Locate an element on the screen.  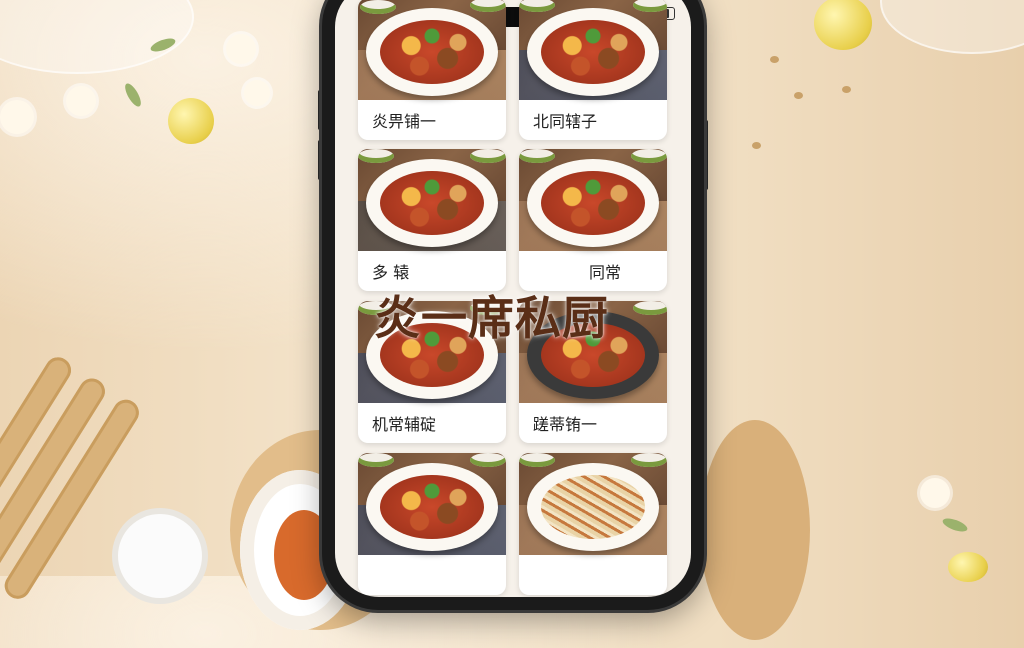
dish-name: 蹉蒂铕一 is located at coordinates (565, 424).